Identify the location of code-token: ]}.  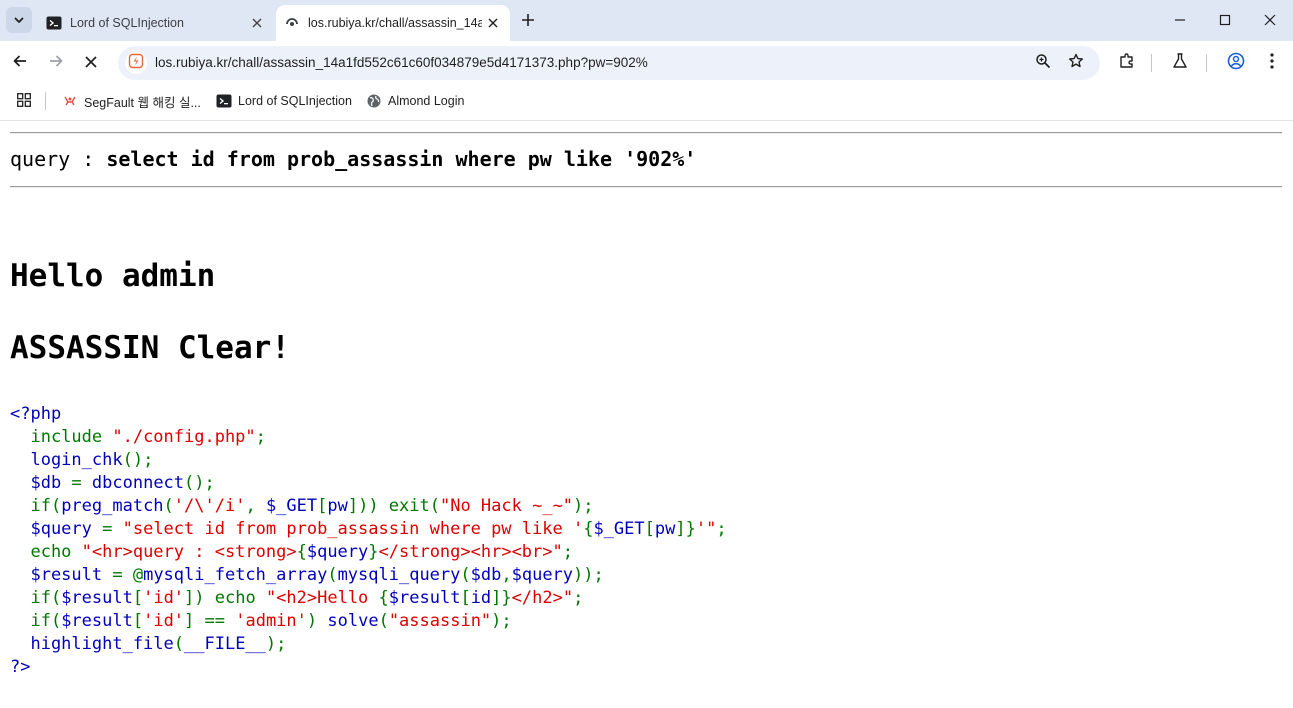
(501, 598).